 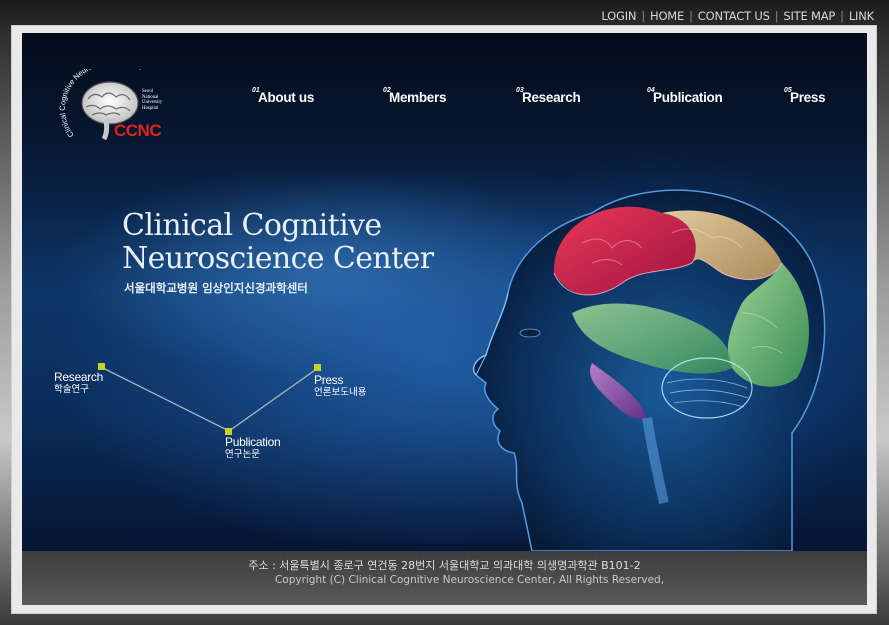 What do you see at coordinates (329, 380) in the screenshot?
I see `quick-link-label: Press` at bounding box center [329, 380].